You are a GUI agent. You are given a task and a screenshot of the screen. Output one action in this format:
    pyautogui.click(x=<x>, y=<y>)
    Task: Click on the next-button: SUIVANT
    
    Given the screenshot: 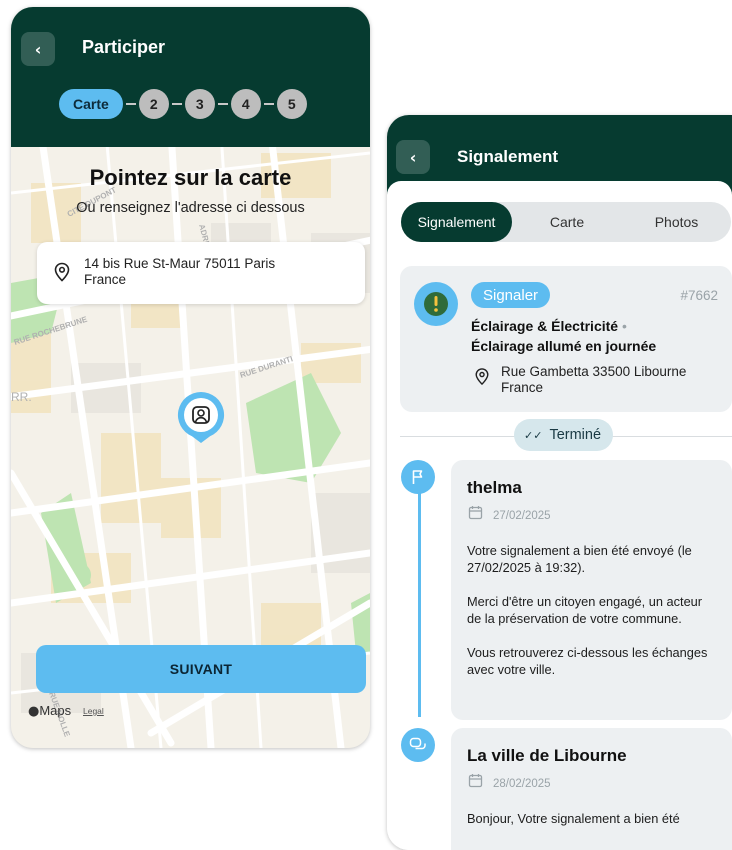 What is the action you would take?
    pyautogui.click(x=201, y=669)
    